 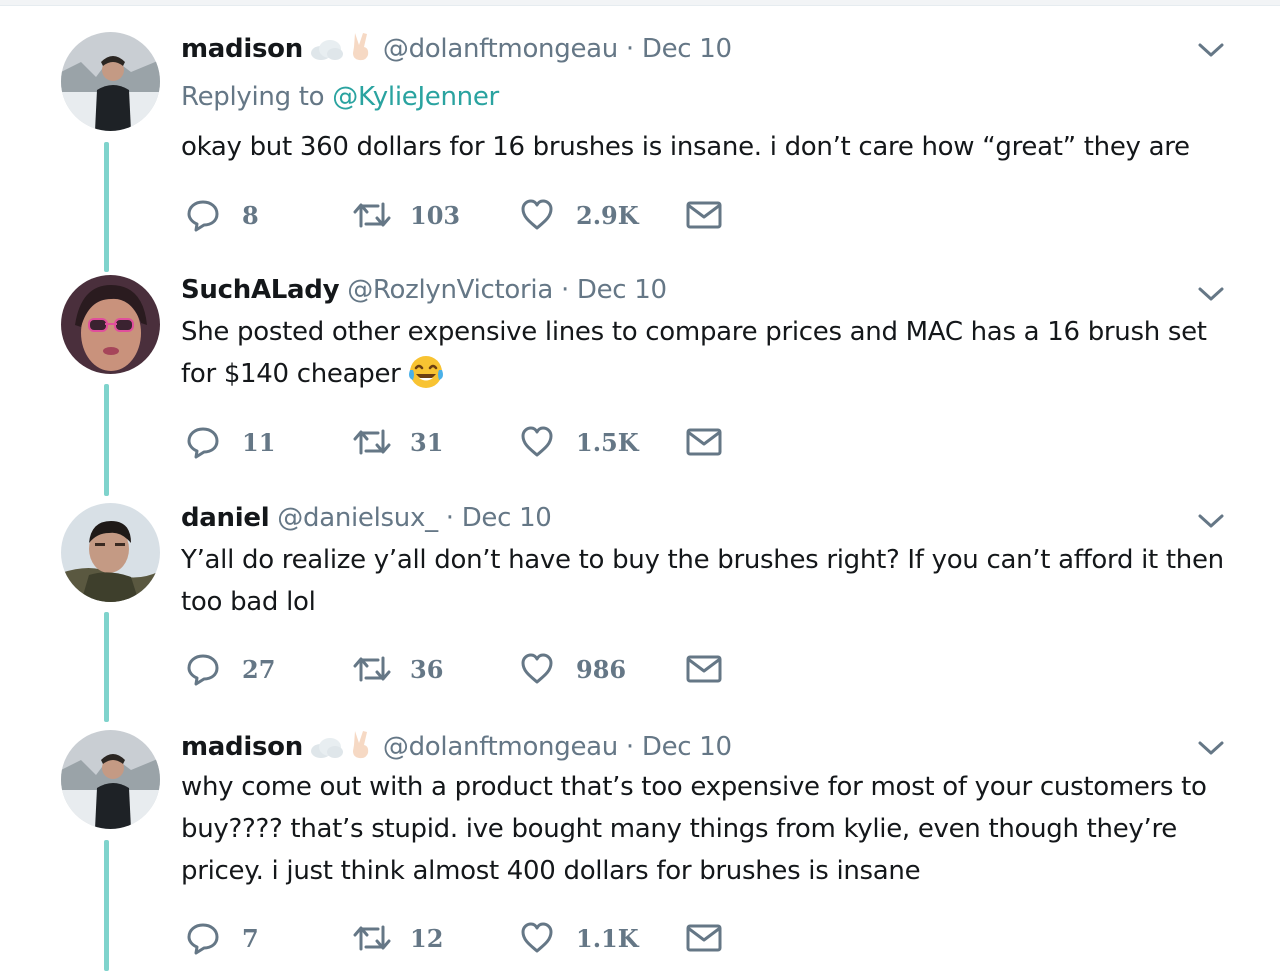 I want to click on retweet-button: 36, so click(x=397, y=669).